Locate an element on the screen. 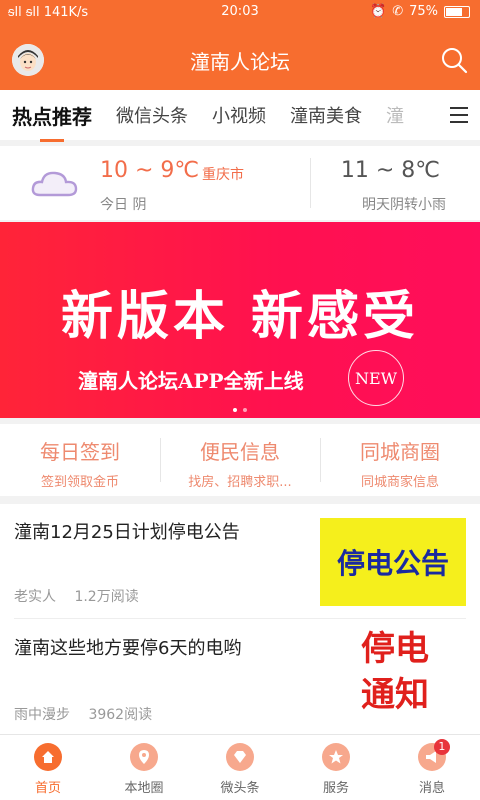 The image size is (480, 800). nav-label: 服务 is located at coordinates (335, 788).